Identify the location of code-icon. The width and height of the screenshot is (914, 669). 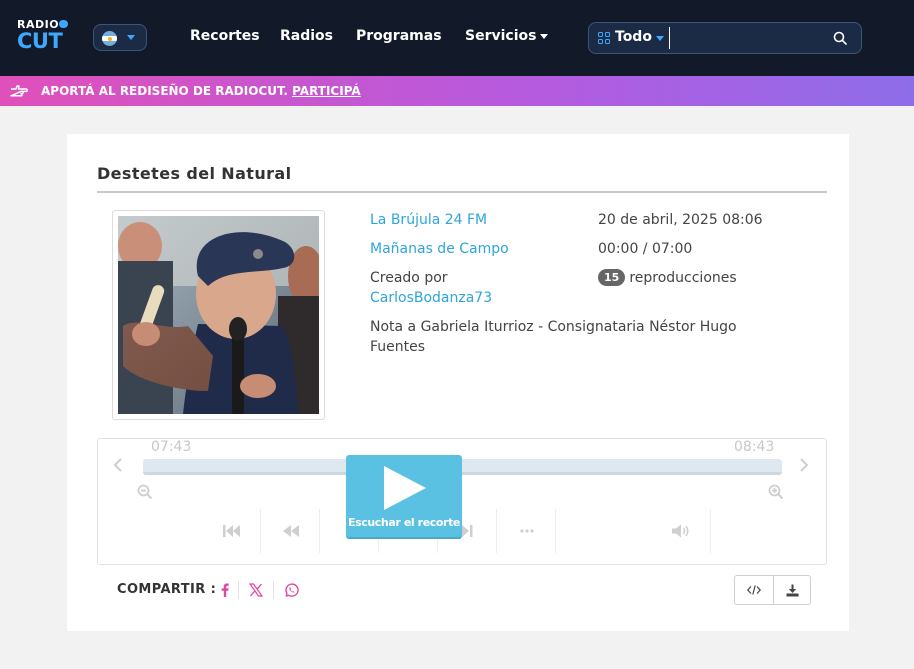
(754, 590).